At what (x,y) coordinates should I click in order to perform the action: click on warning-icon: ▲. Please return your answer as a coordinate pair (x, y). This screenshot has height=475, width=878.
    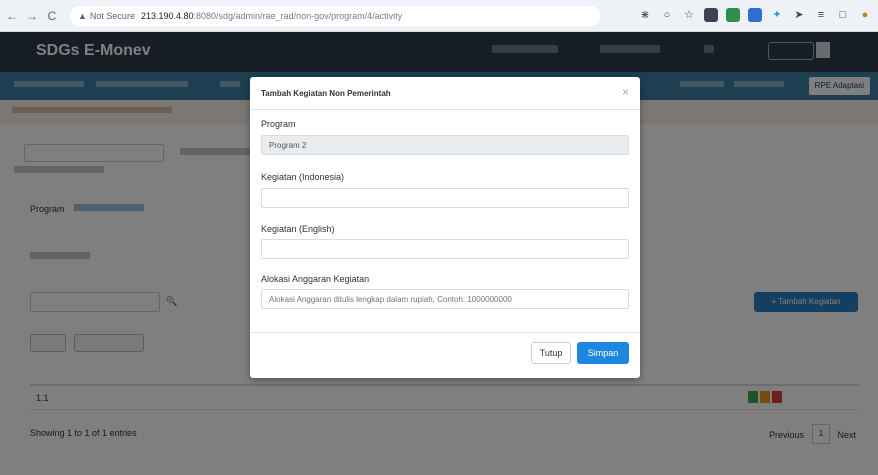
    Looking at the image, I should click on (82, 16).